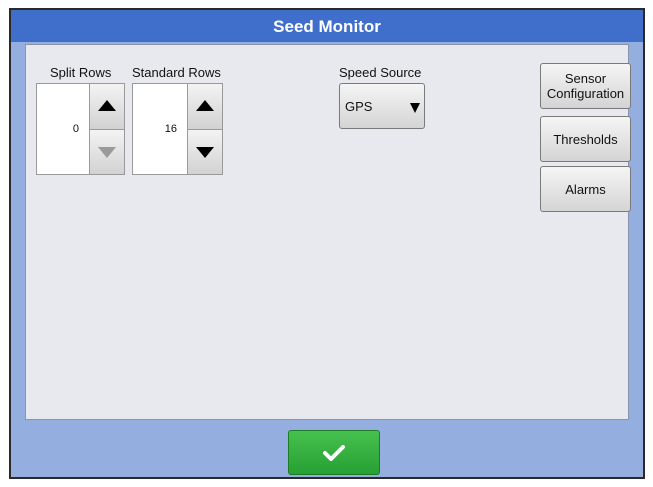 The height and width of the screenshot is (487, 653). I want to click on speed-source-value: GPS, so click(359, 106).